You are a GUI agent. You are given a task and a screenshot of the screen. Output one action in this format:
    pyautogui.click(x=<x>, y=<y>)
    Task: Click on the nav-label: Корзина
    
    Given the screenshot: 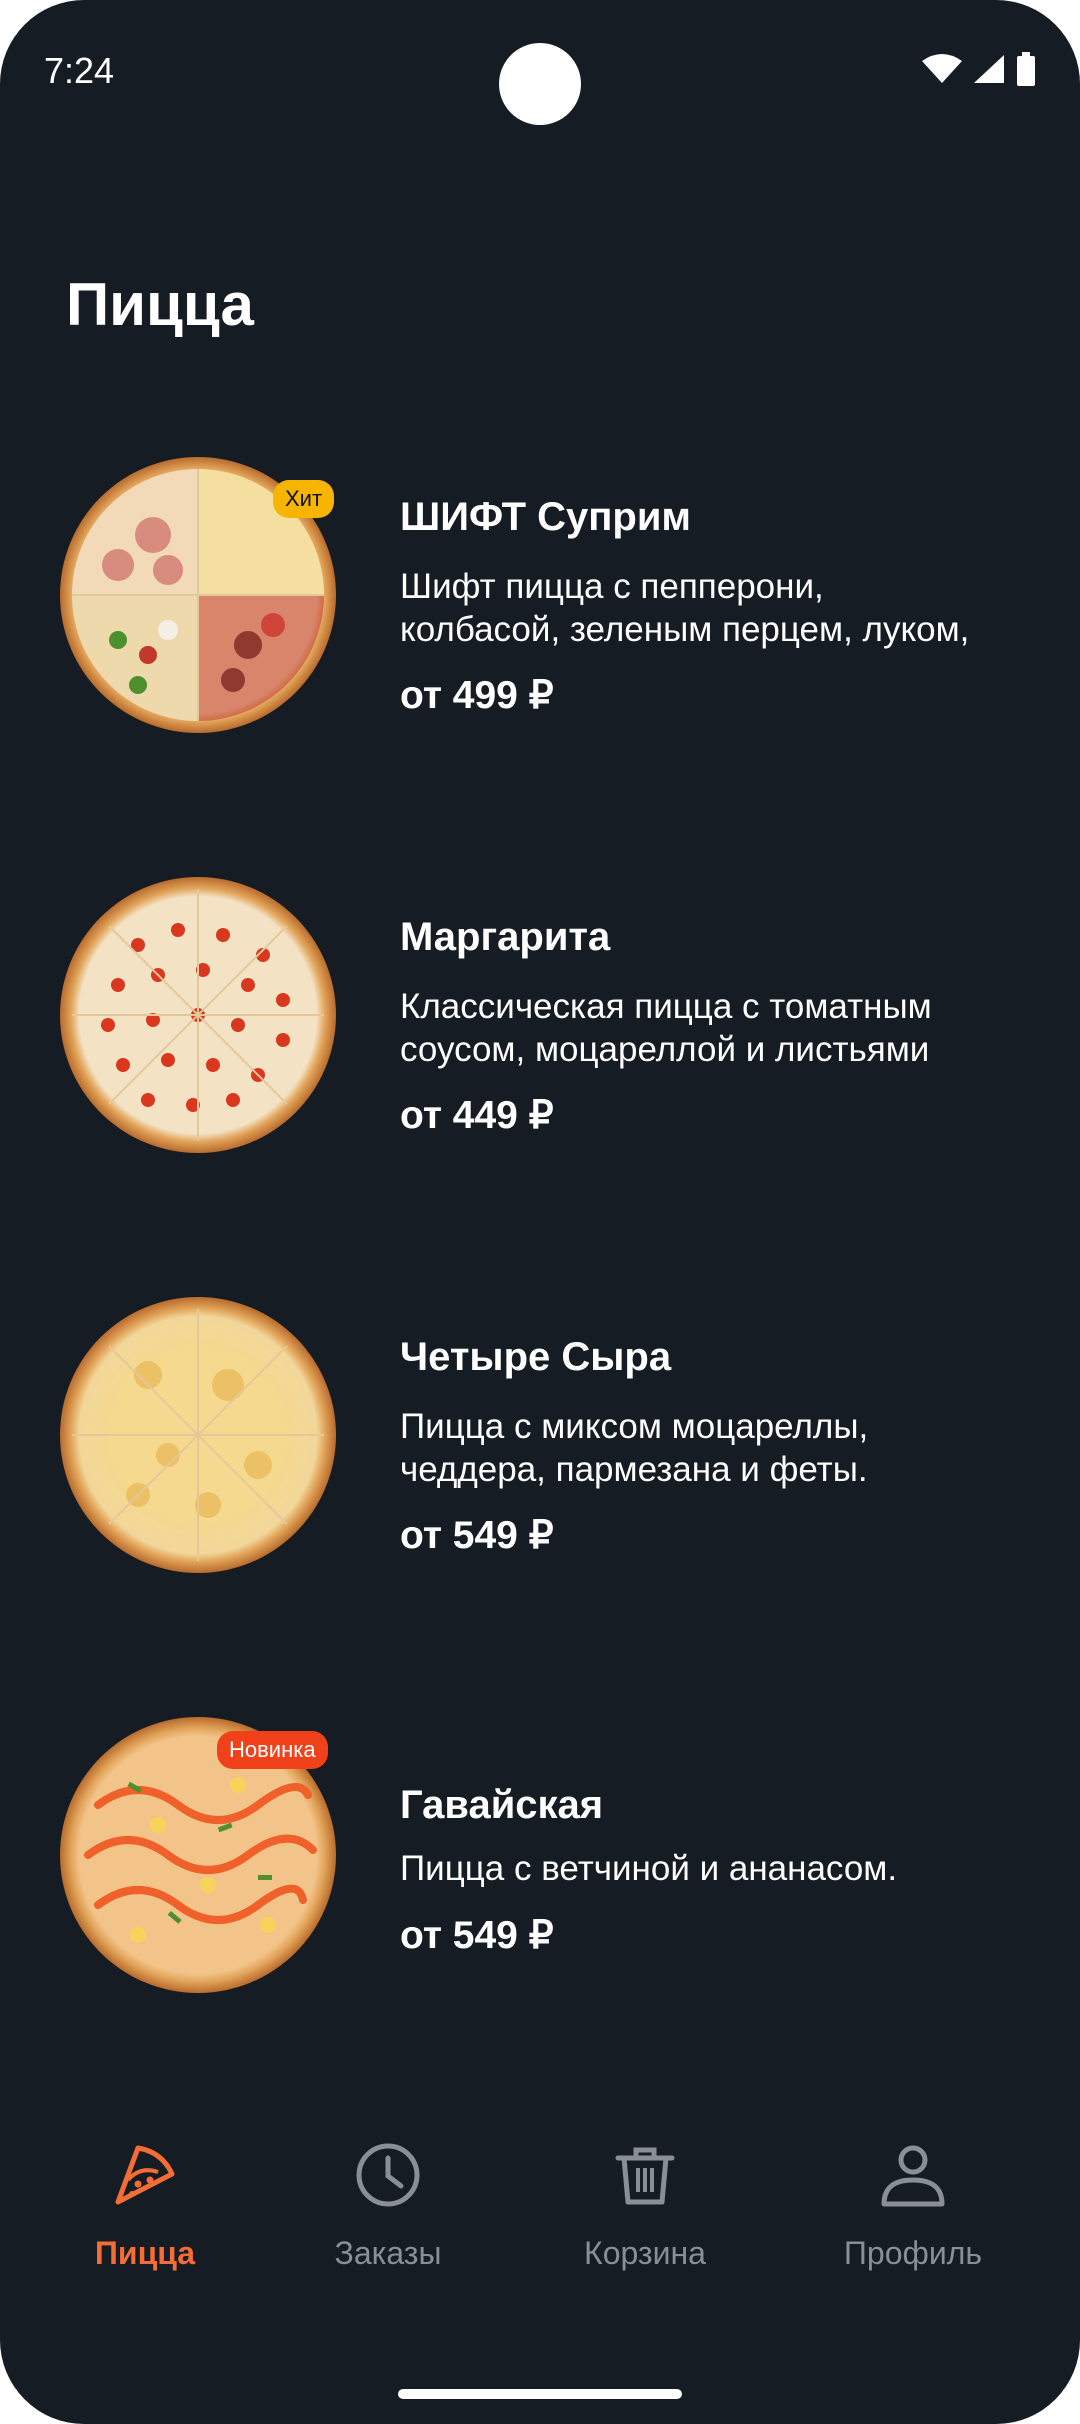 What is the action you would take?
    pyautogui.click(x=645, y=2253)
    